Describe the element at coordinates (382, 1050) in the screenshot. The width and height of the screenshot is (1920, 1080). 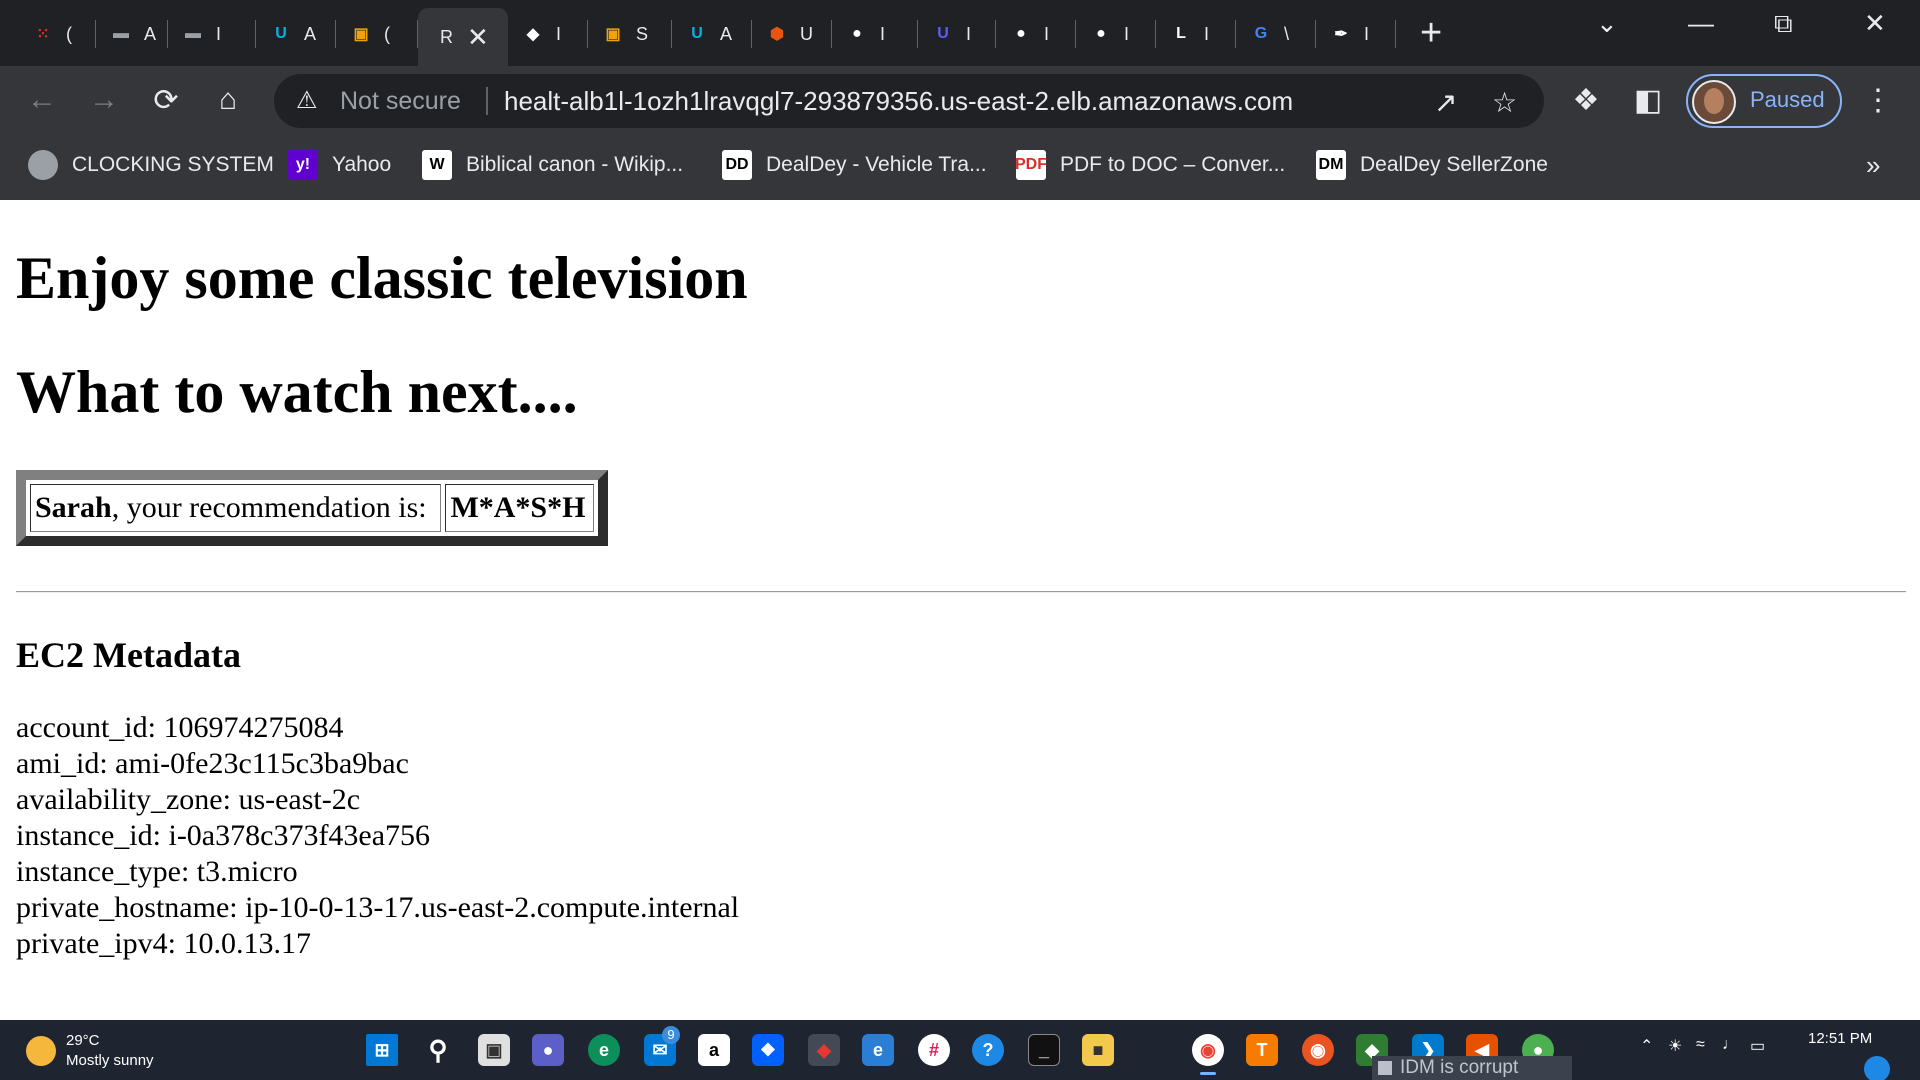
I see `start-windows-icon: ⊞` at that location.